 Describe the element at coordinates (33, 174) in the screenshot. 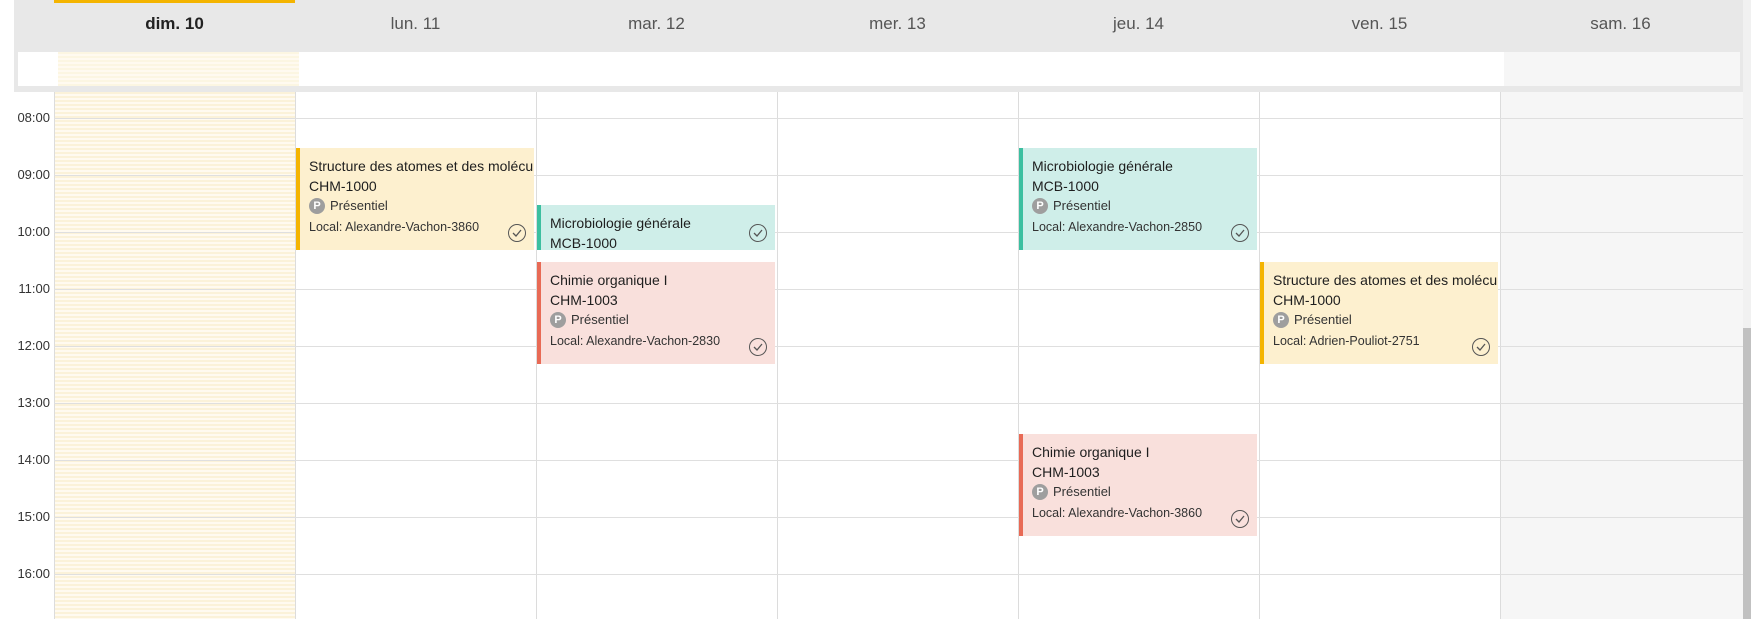

I see `time-label: 09:00` at that location.